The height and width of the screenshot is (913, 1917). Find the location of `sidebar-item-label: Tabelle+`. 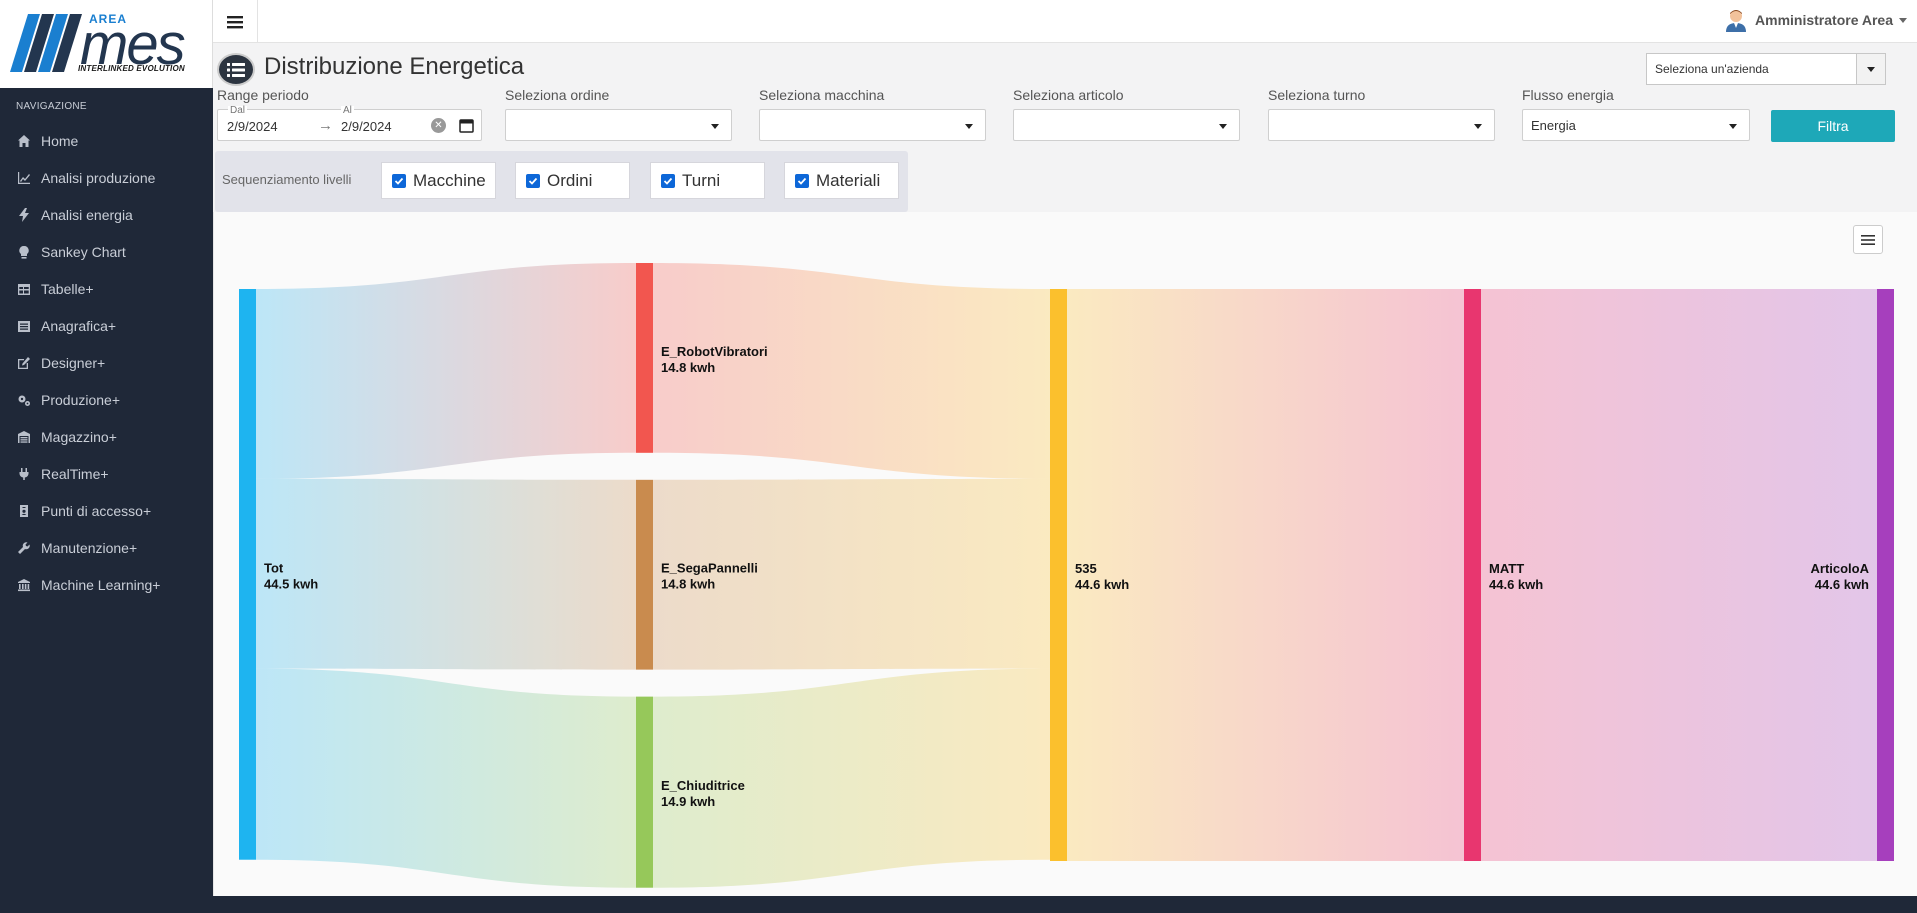

sidebar-item-label: Tabelle+ is located at coordinates (67, 288).